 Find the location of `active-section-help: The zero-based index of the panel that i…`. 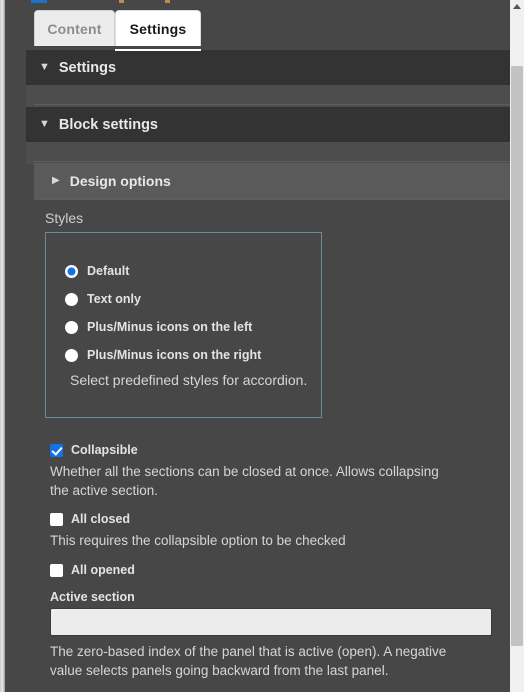

active-section-help: The zero-based index of the panel that i… is located at coordinates (248, 661).